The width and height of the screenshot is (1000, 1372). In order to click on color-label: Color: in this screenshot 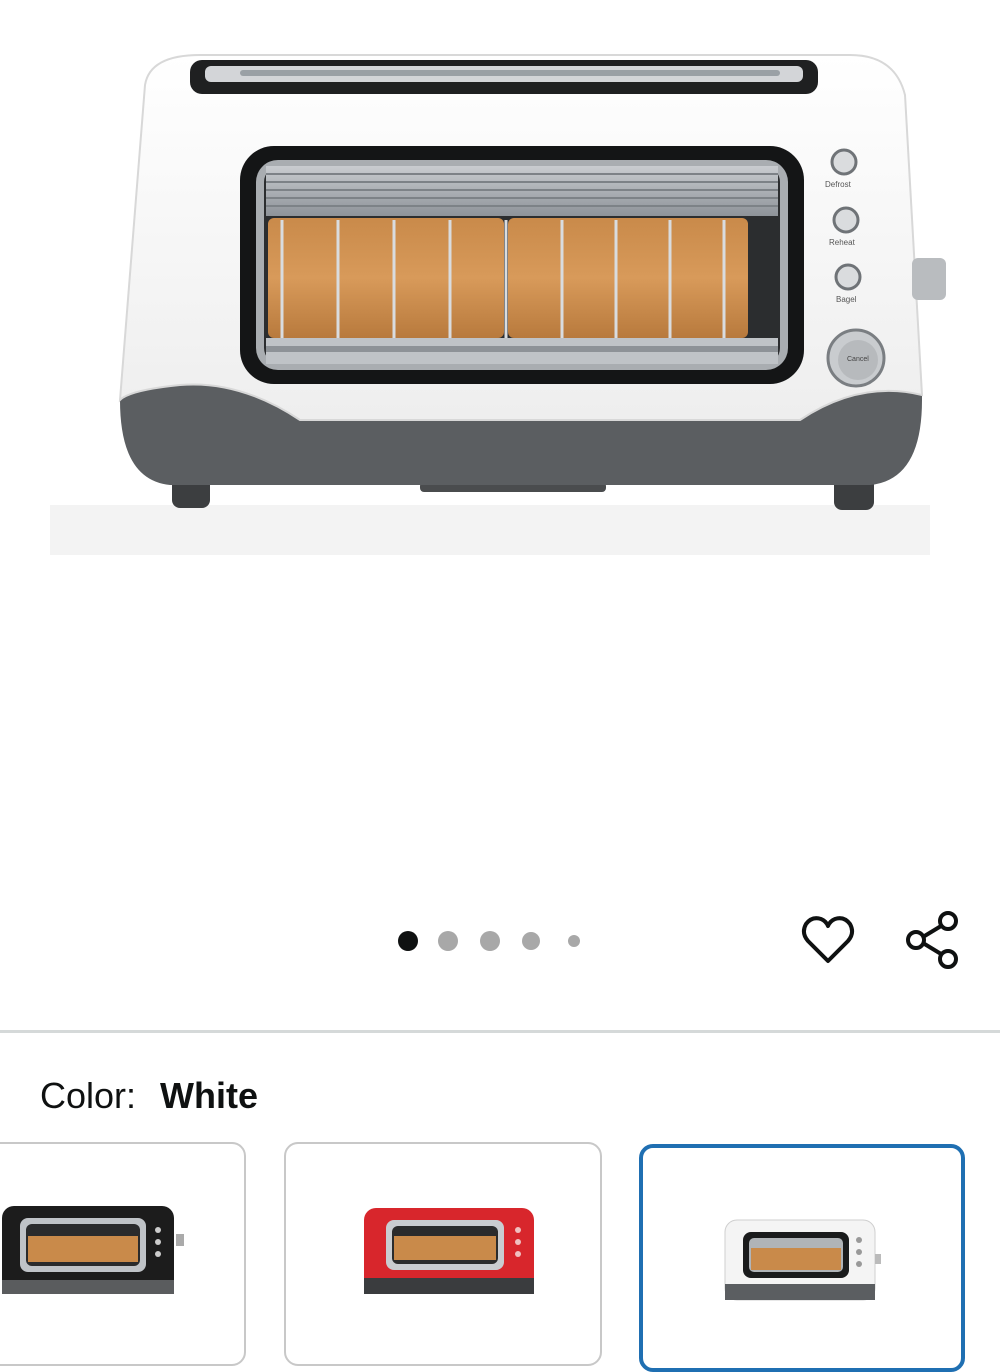, I will do `click(88, 1095)`.